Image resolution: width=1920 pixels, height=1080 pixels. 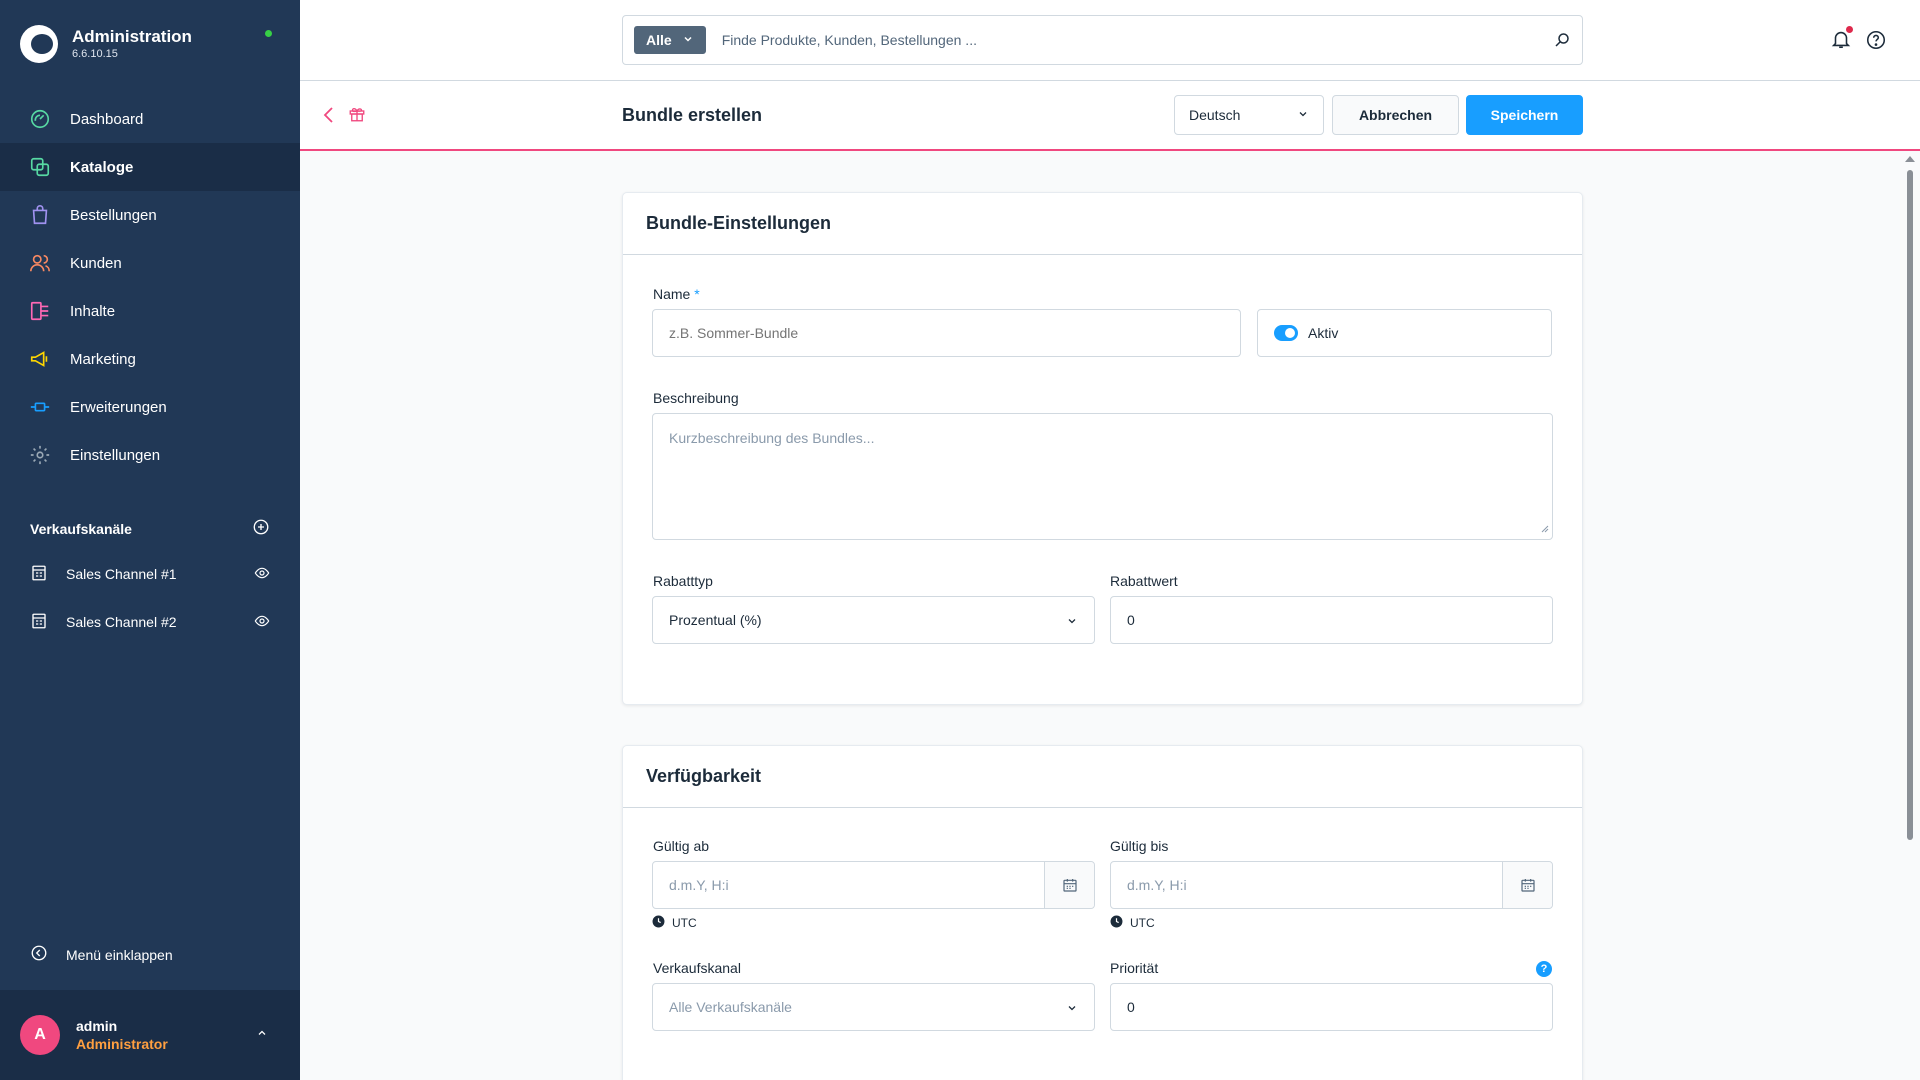 What do you see at coordinates (1286, 333) in the screenshot?
I see `active-toggle` at bounding box center [1286, 333].